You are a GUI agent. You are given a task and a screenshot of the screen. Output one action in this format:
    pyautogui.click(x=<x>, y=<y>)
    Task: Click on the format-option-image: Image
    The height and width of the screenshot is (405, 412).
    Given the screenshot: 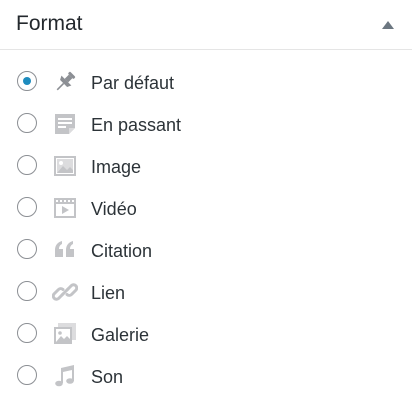 What is the action you would take?
    pyautogui.click(x=206, y=167)
    